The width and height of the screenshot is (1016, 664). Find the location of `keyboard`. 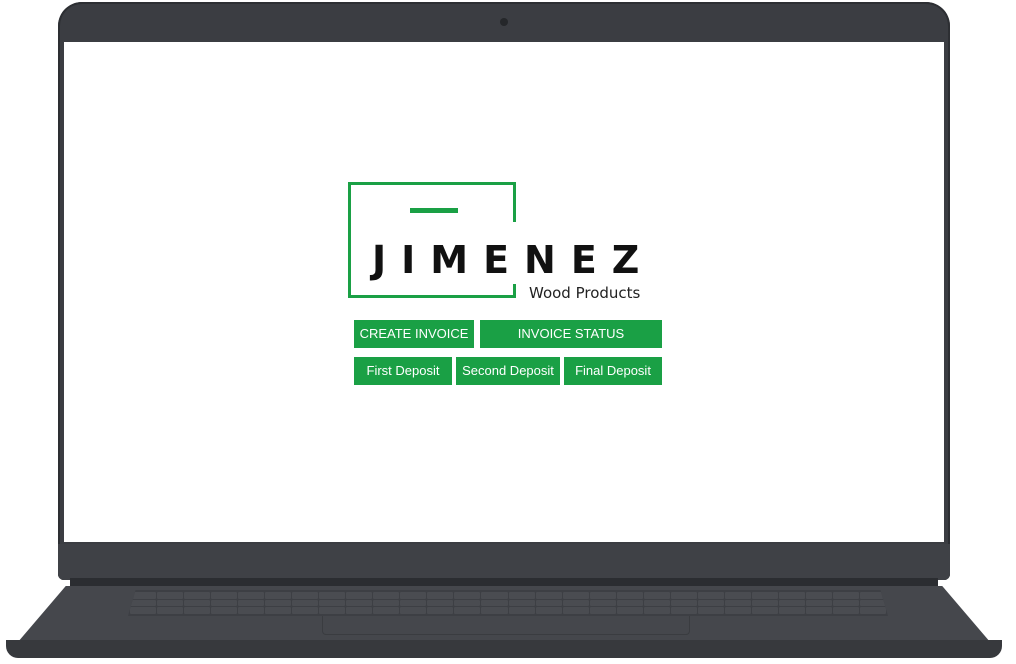

keyboard is located at coordinates (508, 603).